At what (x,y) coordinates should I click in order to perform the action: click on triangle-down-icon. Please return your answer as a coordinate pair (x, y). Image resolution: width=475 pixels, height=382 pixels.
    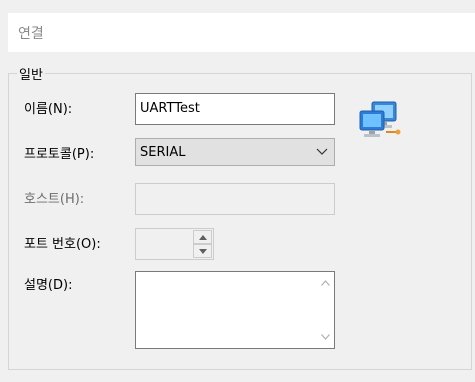
    Looking at the image, I should click on (203, 251).